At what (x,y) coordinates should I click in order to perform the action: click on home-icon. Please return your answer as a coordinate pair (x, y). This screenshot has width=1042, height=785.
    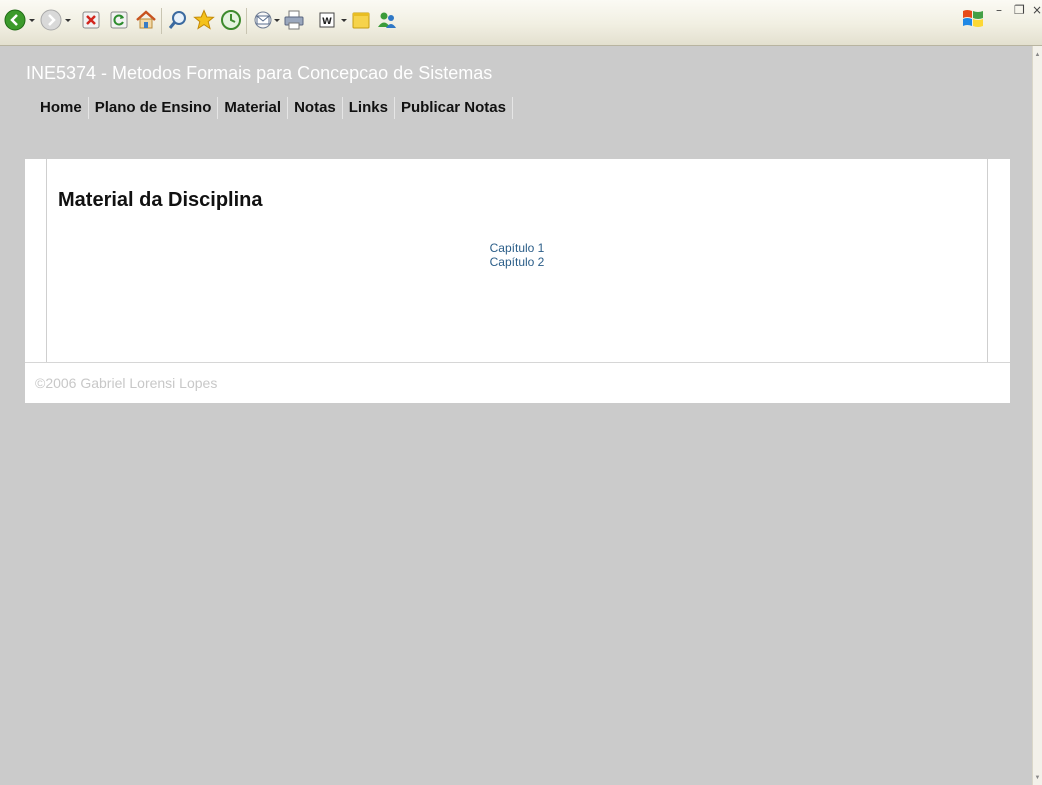
    Looking at the image, I should click on (146, 20).